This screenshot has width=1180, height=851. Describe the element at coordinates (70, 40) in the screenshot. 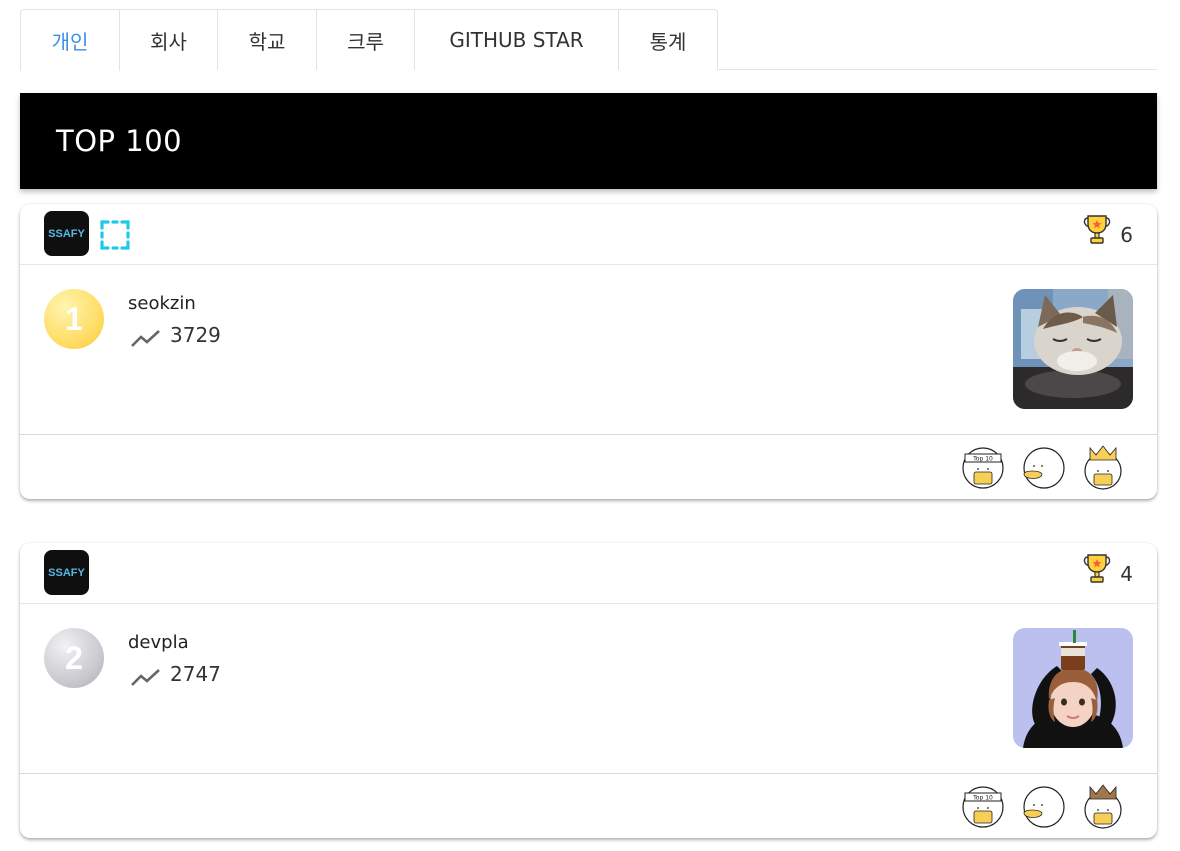

I see `tab-personal: 개인` at that location.